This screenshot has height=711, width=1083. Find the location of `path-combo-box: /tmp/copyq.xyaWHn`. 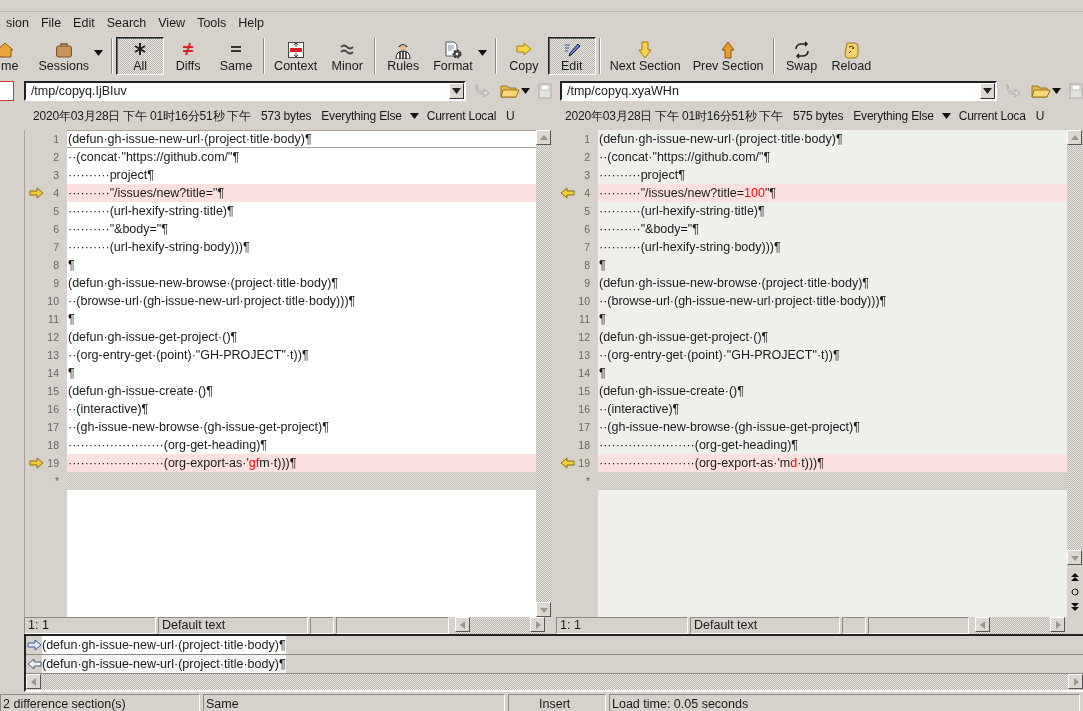

path-combo-box: /tmp/copyq.xyaWHn is located at coordinates (778, 91).